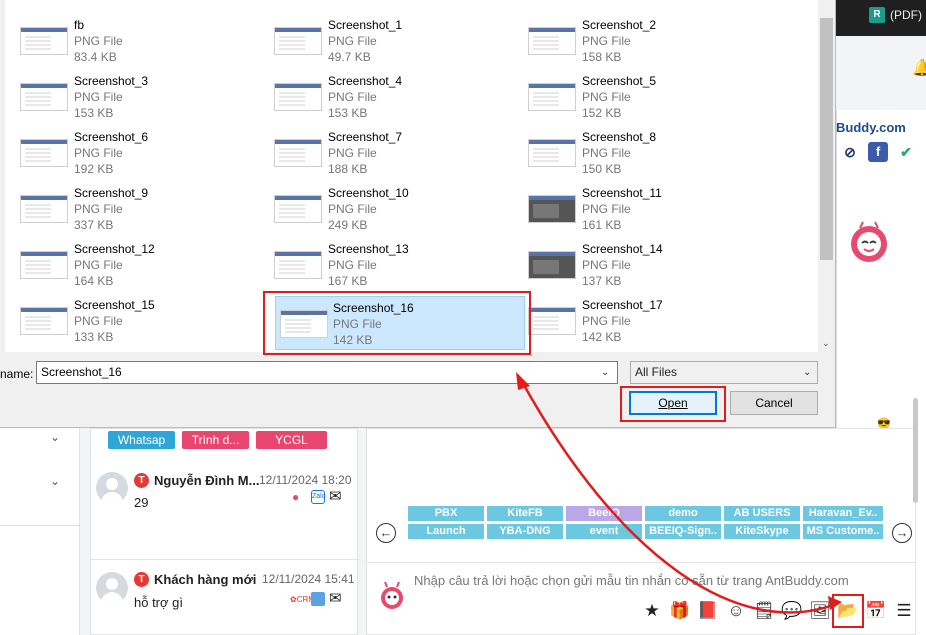  What do you see at coordinates (628, 98) in the screenshot?
I see `file-item: Screenshot_5 PNG File 152 KB` at bounding box center [628, 98].